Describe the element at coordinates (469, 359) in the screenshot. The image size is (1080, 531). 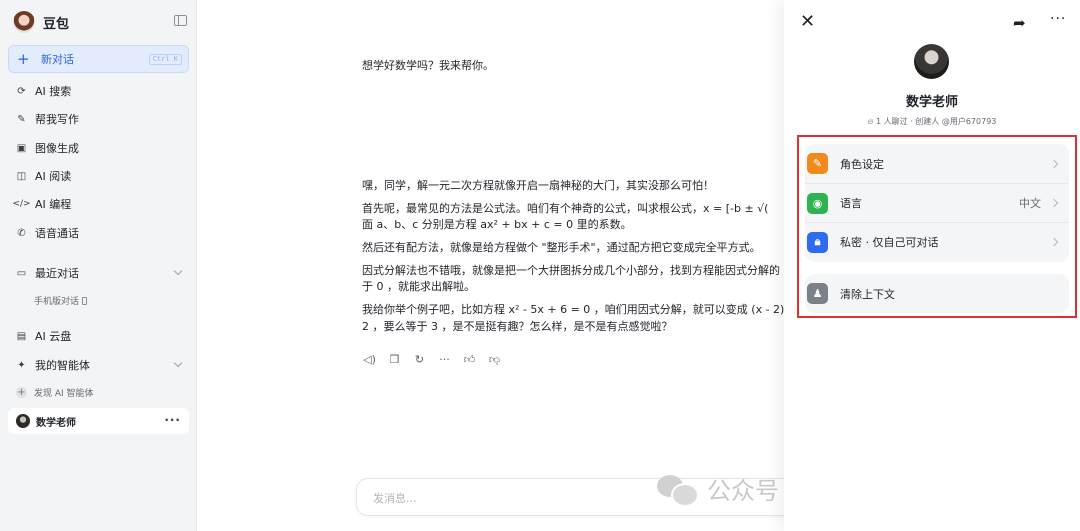
I see `thumbs-up-icon: 👍︎` at that location.